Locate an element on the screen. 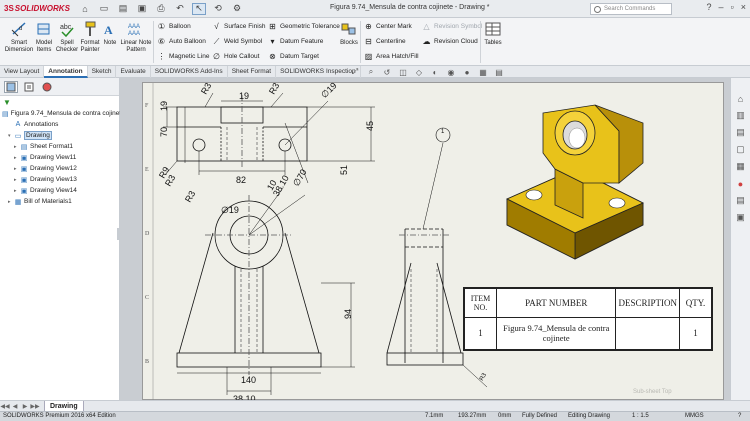 The height and width of the screenshot is (421, 750). minimize-icon: – is located at coordinates (721, 7).